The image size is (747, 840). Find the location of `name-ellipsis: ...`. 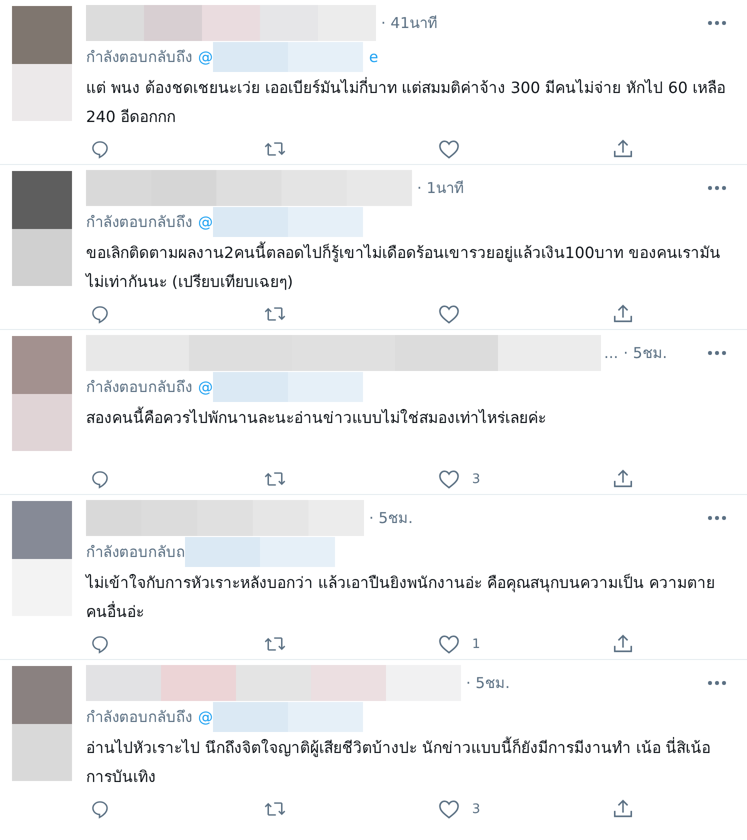

name-ellipsis: ... is located at coordinates (611, 353).